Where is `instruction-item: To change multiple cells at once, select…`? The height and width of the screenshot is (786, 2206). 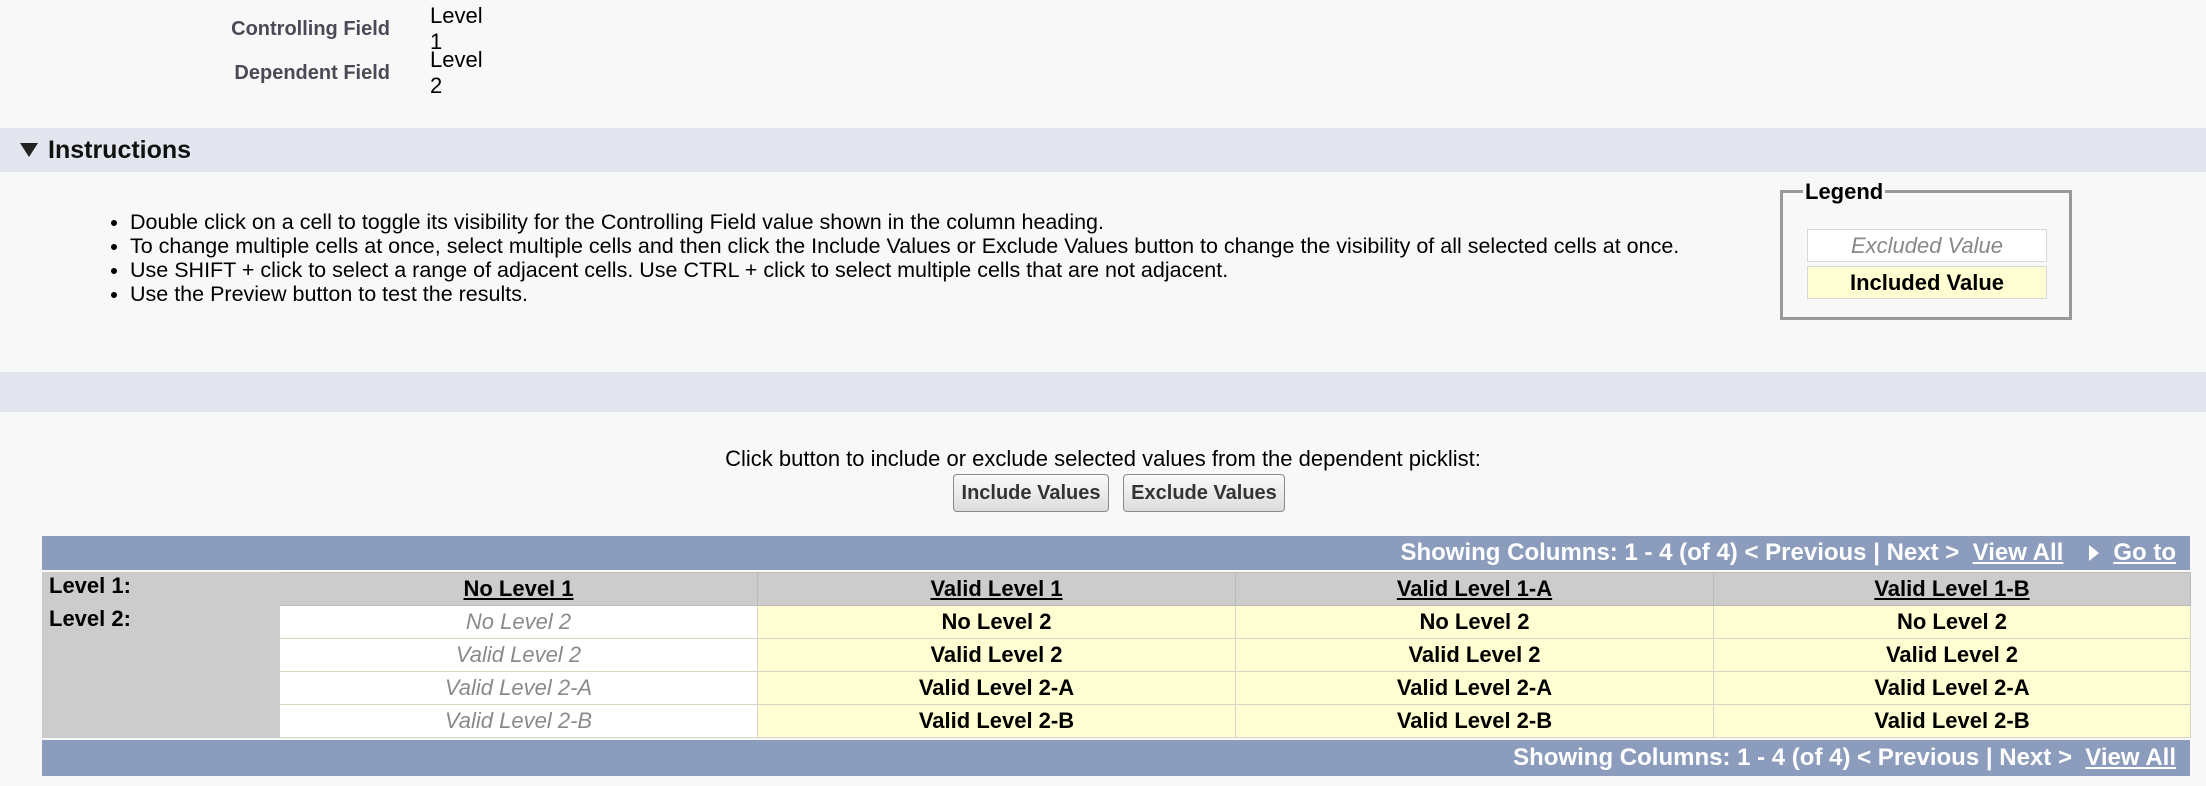 instruction-item: To change multiple cells at once, select… is located at coordinates (904, 246).